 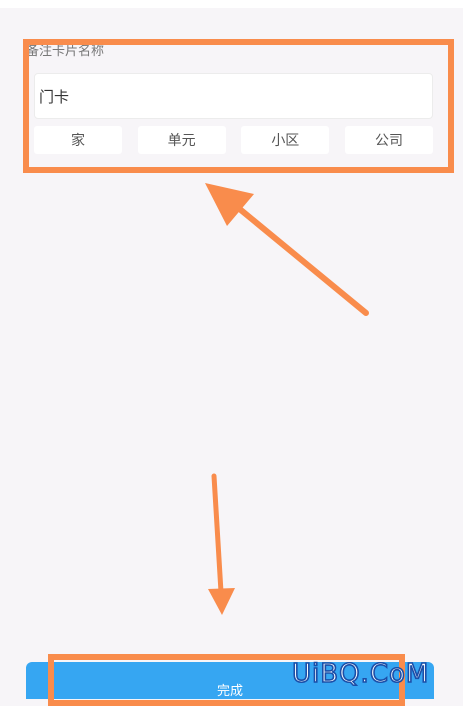 I want to click on card-name-input: 门卡, so click(x=233, y=96).